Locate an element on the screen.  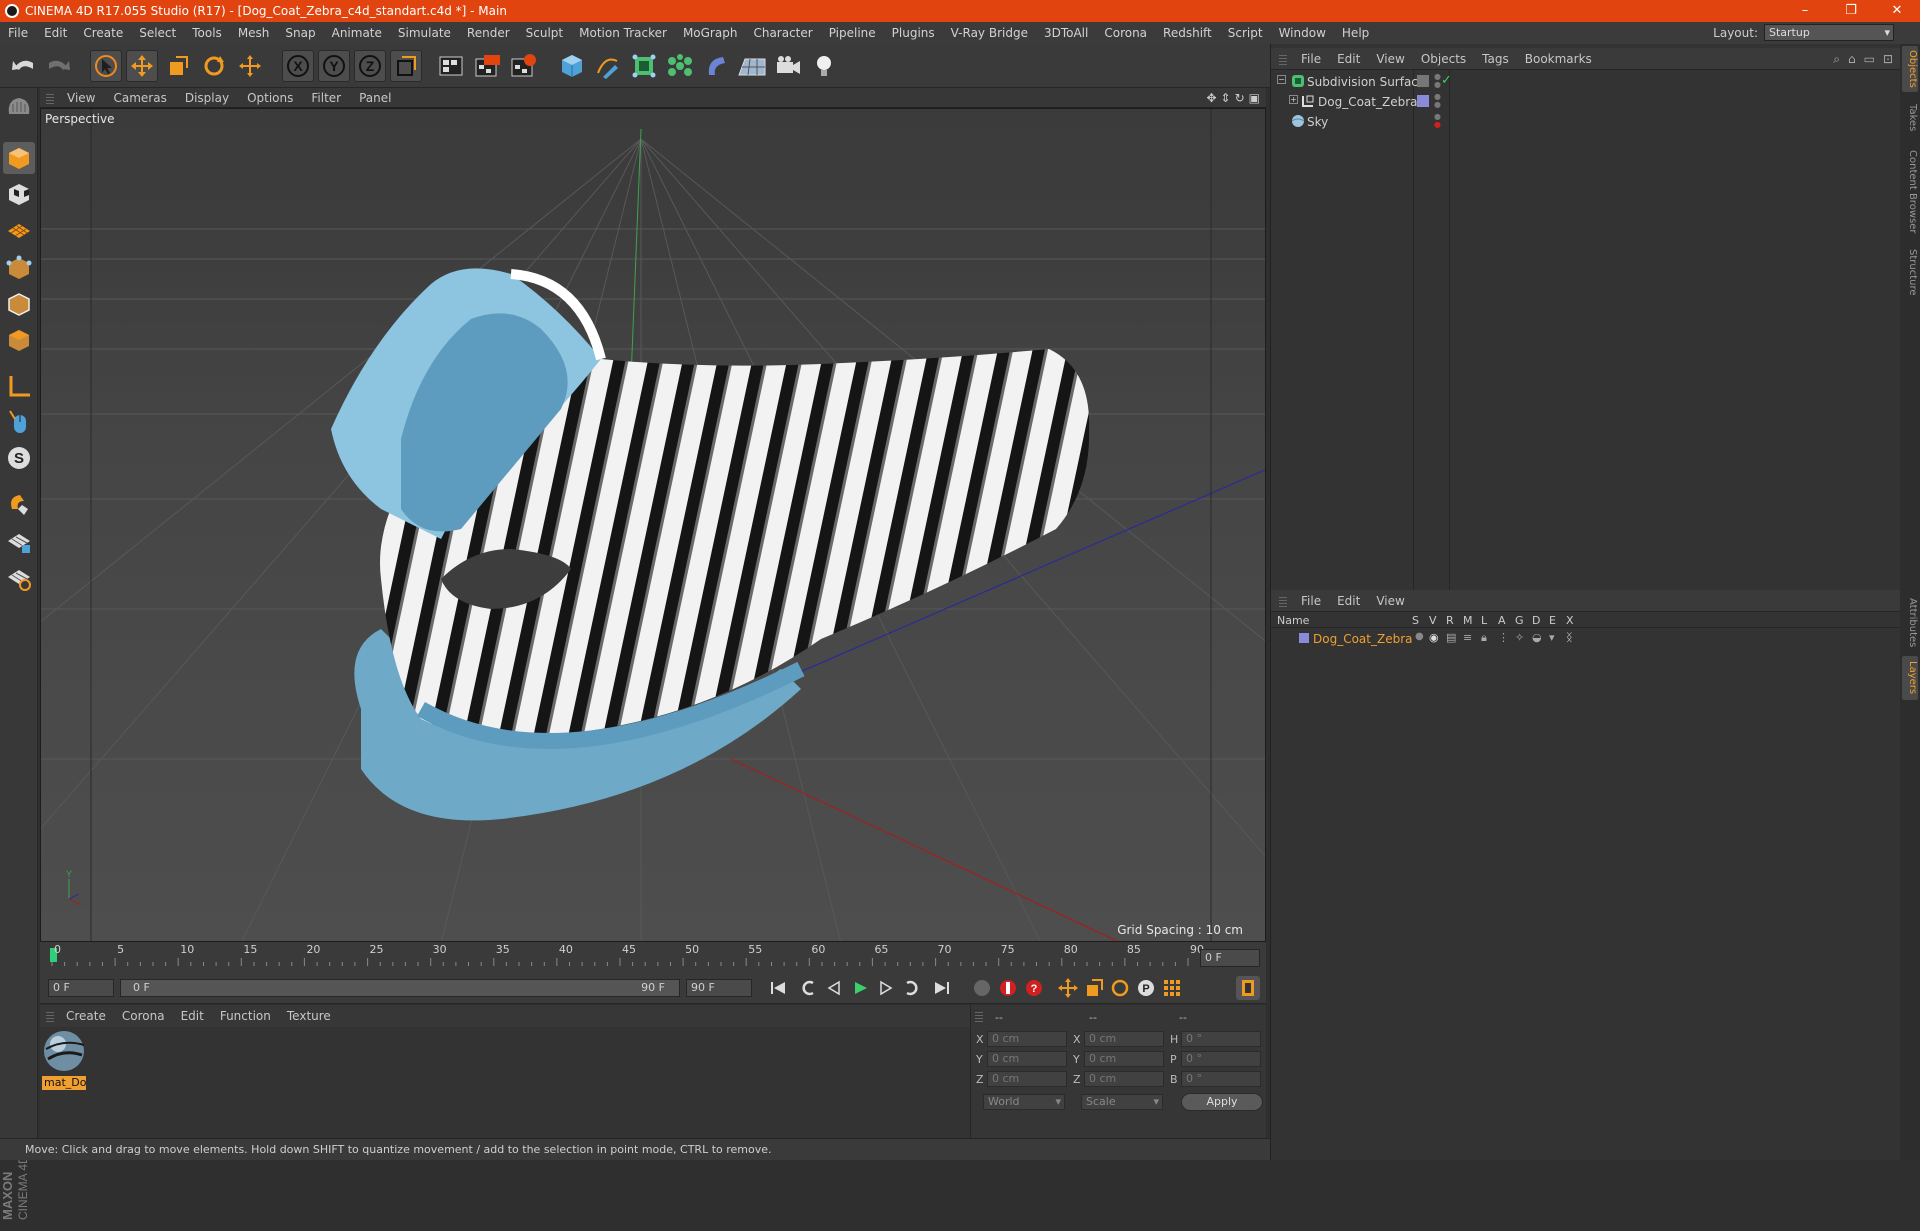
solo-toggle-icon: ● is located at coordinates (1419, 636).